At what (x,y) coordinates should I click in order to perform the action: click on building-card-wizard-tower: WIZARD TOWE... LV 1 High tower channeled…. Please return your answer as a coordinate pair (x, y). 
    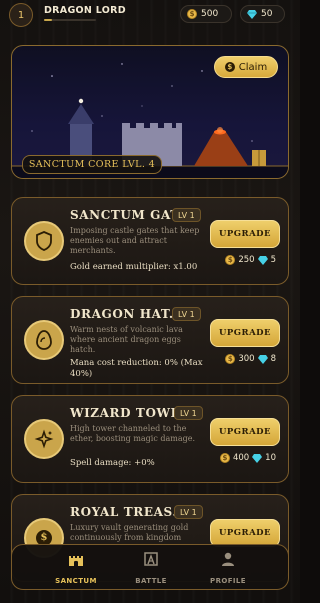
    Looking at the image, I should click on (150, 439).